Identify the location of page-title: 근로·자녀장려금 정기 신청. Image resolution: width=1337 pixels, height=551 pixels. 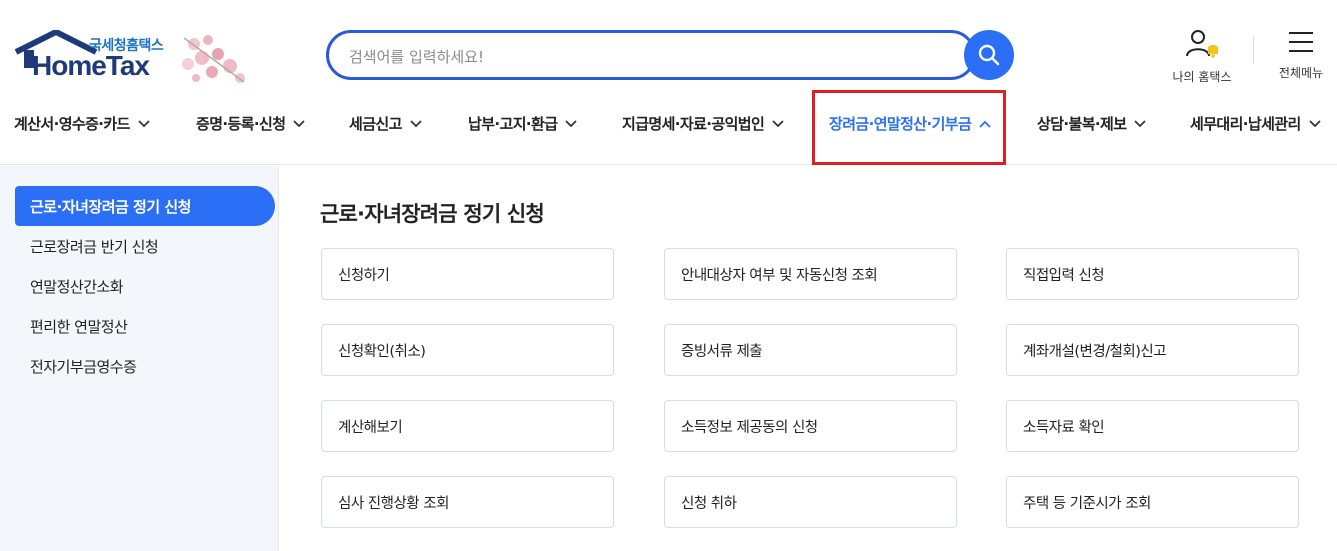
(432, 214).